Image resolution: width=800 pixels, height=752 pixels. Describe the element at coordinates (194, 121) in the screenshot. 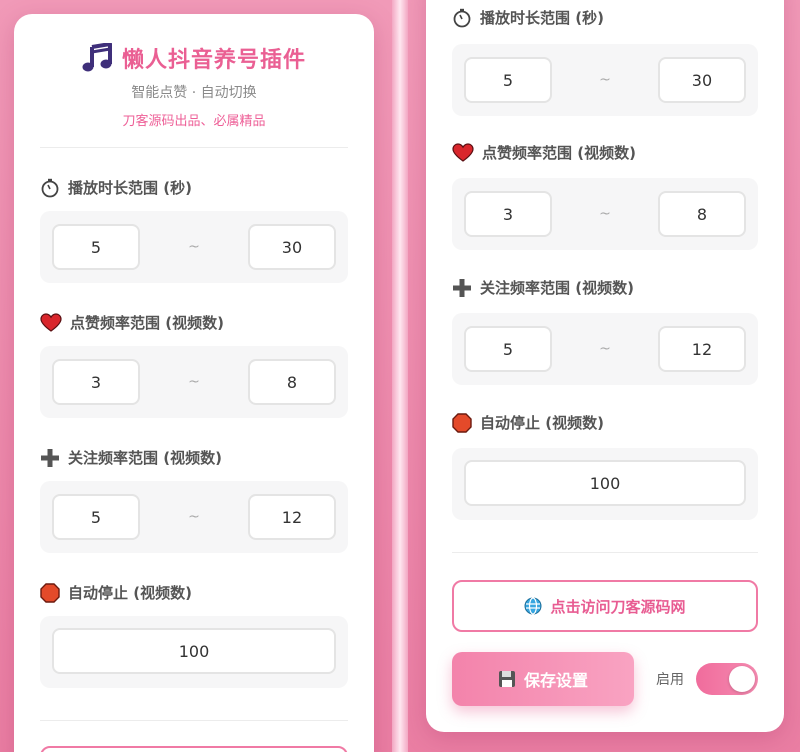

I see `brand-line: 刀客源码出品、必属精品` at that location.